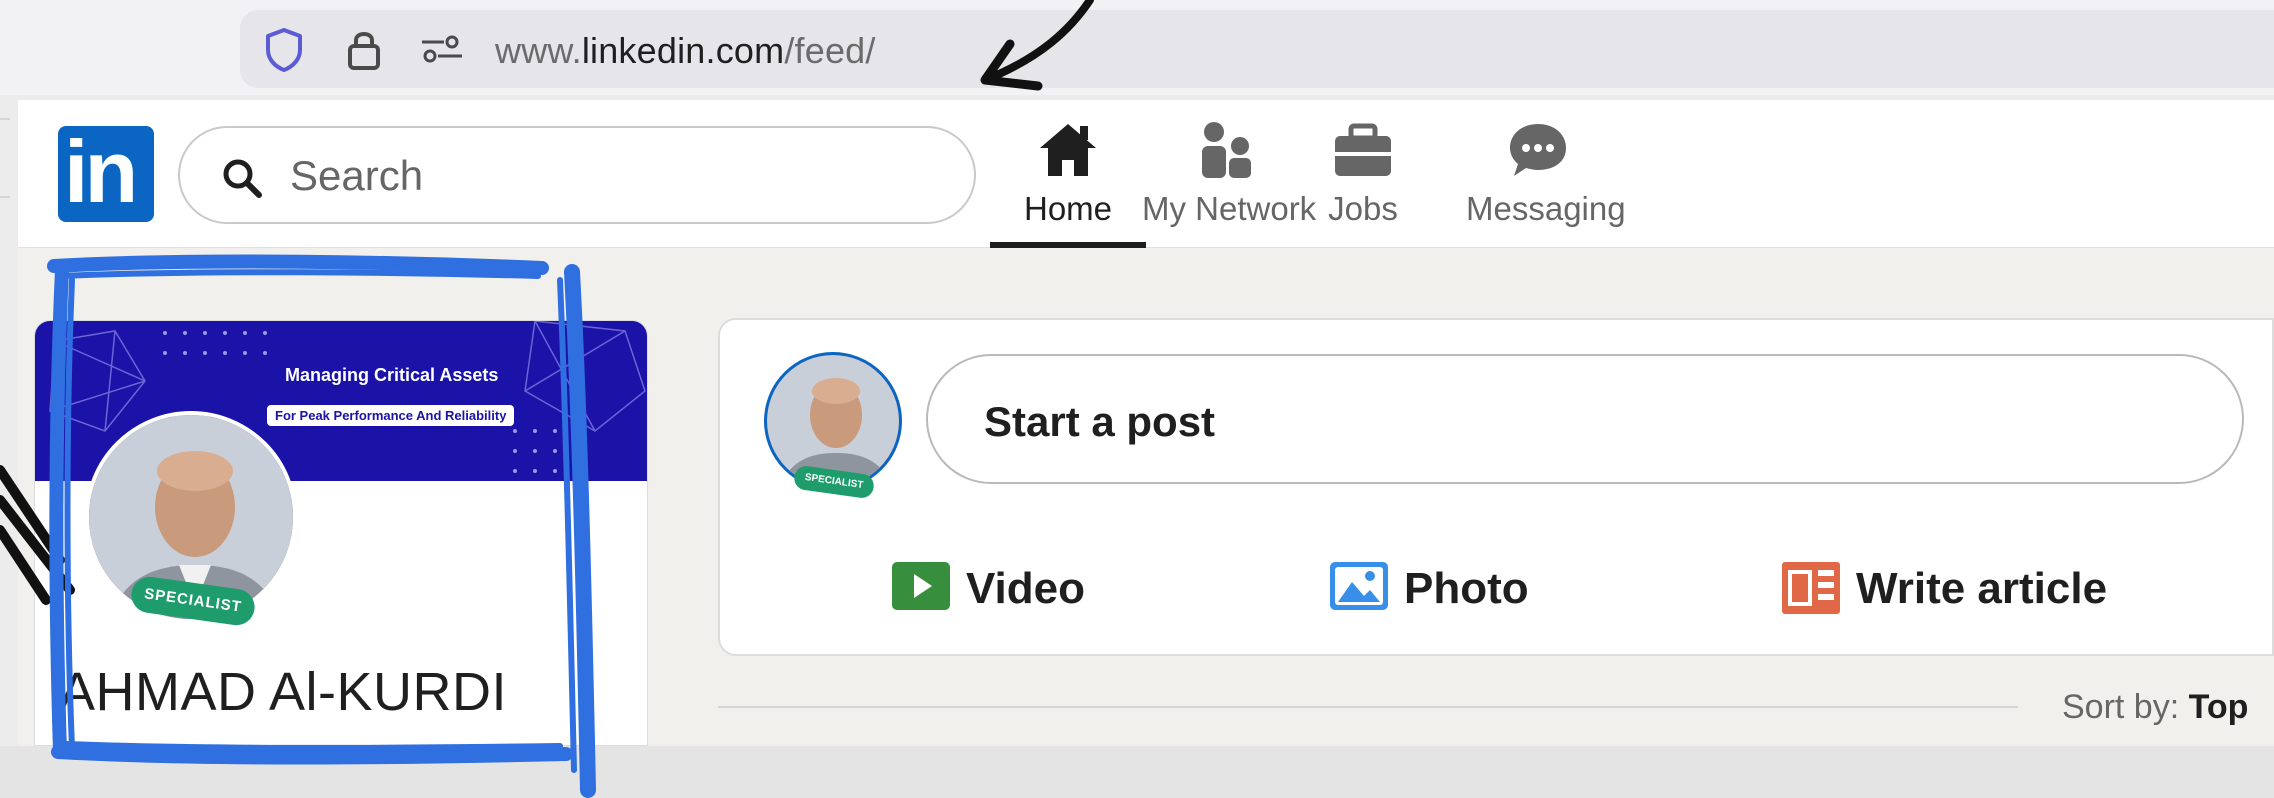 Image resolution: width=2274 pixels, height=798 pixels. What do you see at coordinates (538, 50) in the screenshot?
I see `url-prefix: www.` at bounding box center [538, 50].